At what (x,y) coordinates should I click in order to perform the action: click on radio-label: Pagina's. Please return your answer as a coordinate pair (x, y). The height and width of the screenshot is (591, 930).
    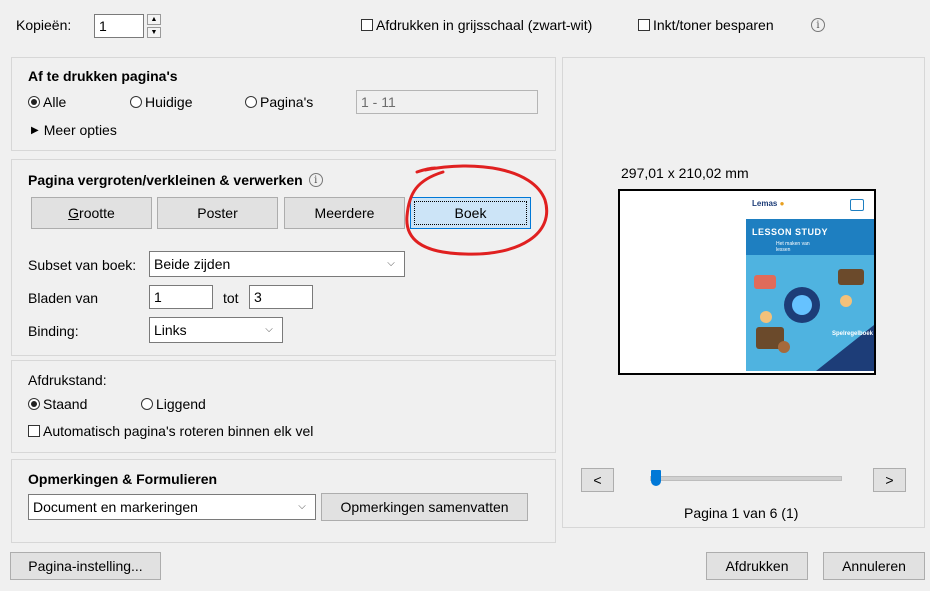
    Looking at the image, I should click on (287, 102).